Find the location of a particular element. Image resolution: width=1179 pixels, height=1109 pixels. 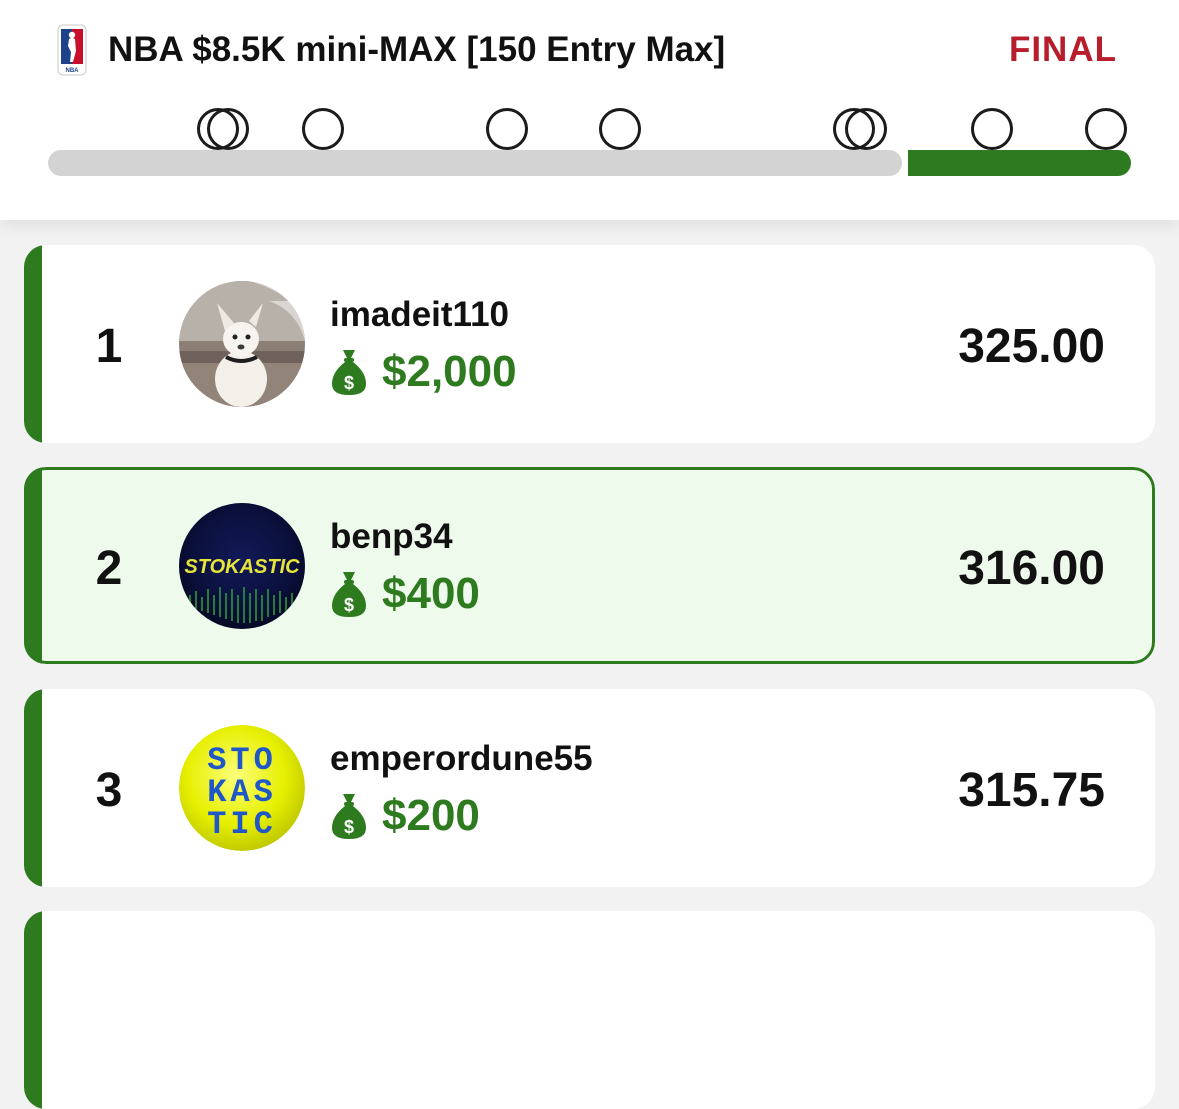

entry-username: imadeit110 is located at coordinates (419, 315).